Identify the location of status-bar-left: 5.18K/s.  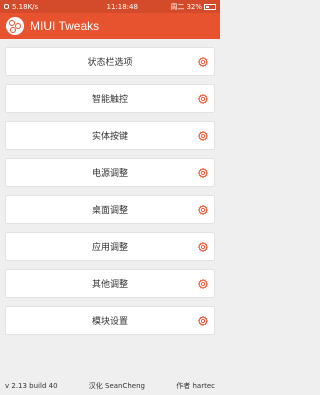
(37, 7).